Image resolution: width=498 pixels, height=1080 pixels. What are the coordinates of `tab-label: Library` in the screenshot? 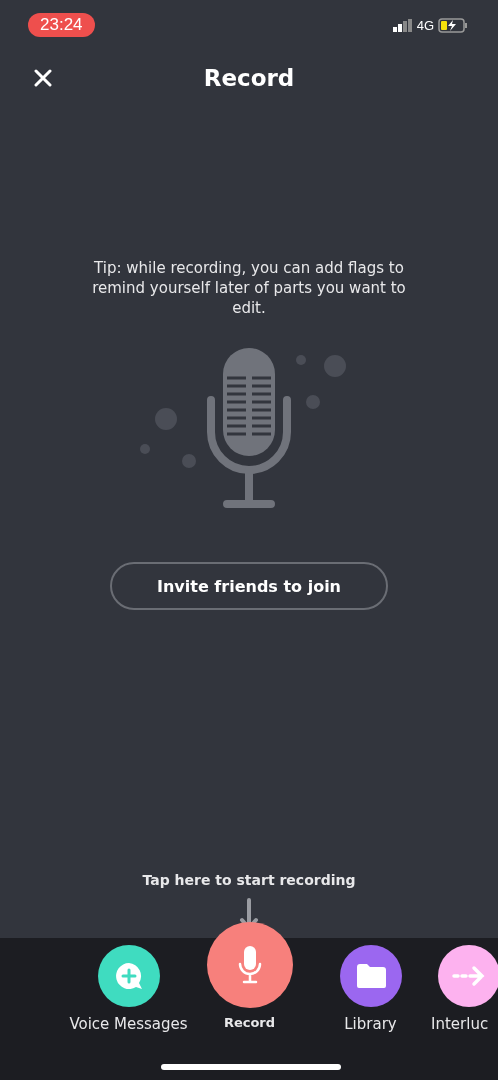 It's located at (370, 1024).